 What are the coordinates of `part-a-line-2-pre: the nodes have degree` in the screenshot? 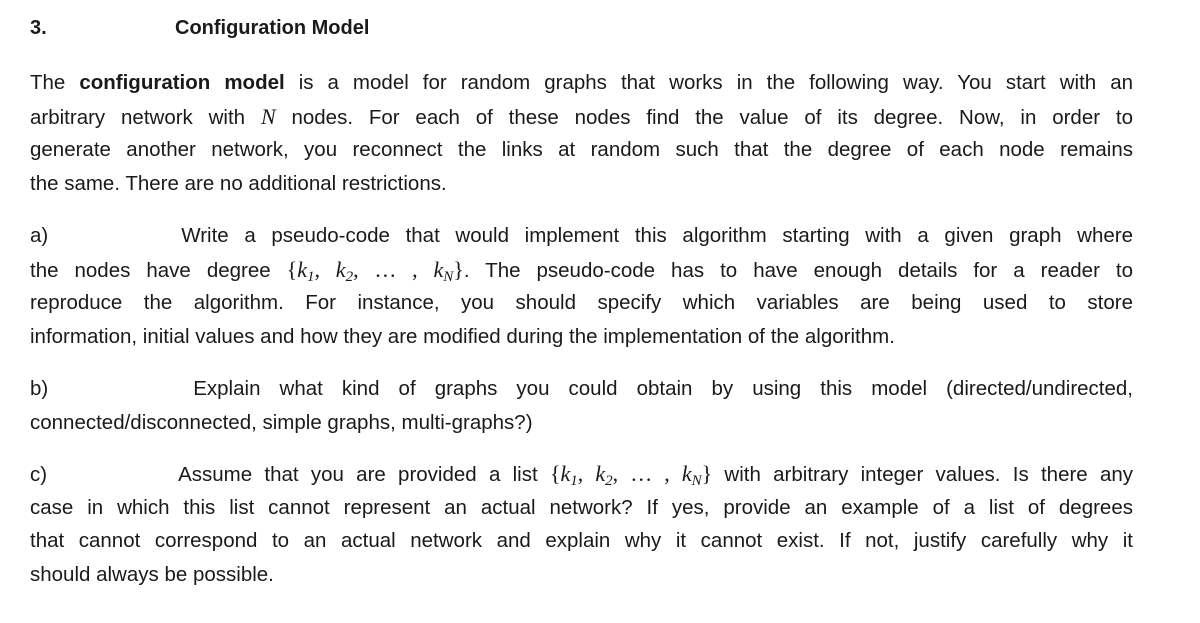 It's located at (158, 270).